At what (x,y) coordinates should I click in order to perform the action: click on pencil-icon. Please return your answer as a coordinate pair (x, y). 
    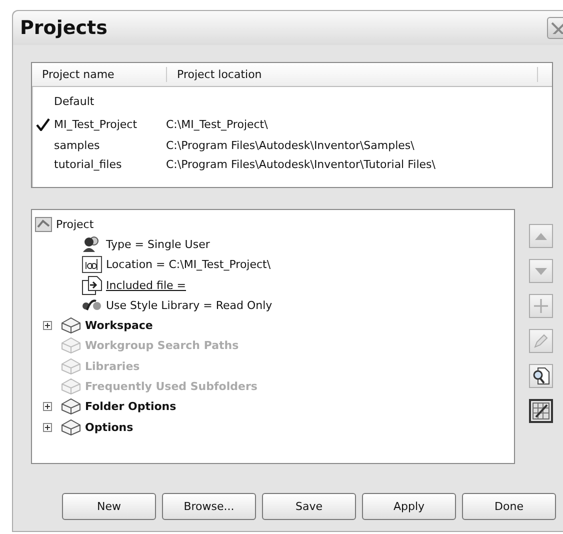
    Looking at the image, I should click on (541, 341).